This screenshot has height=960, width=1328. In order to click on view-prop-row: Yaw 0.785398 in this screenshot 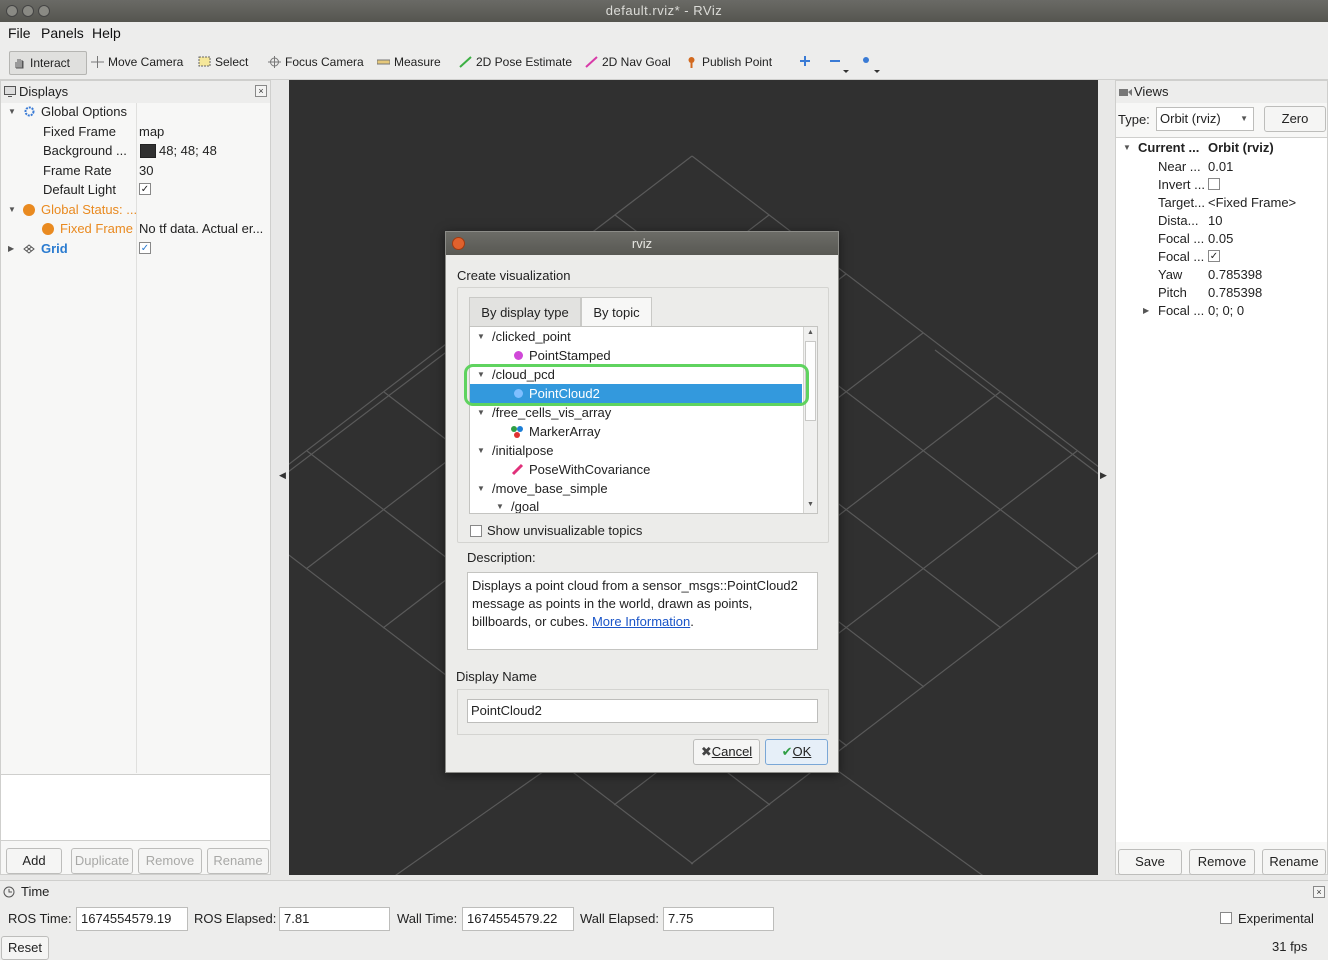, I will do `click(1221, 274)`.